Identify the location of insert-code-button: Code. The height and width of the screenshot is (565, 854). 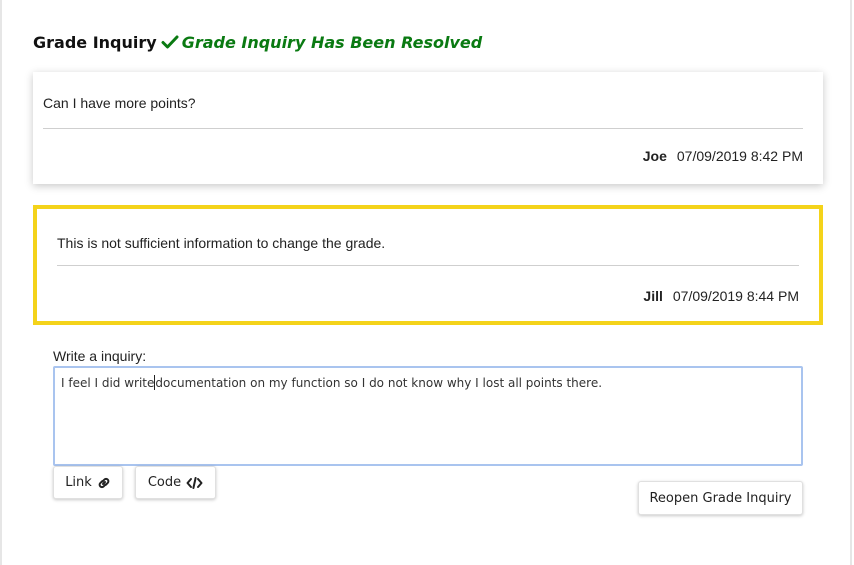
(175, 482).